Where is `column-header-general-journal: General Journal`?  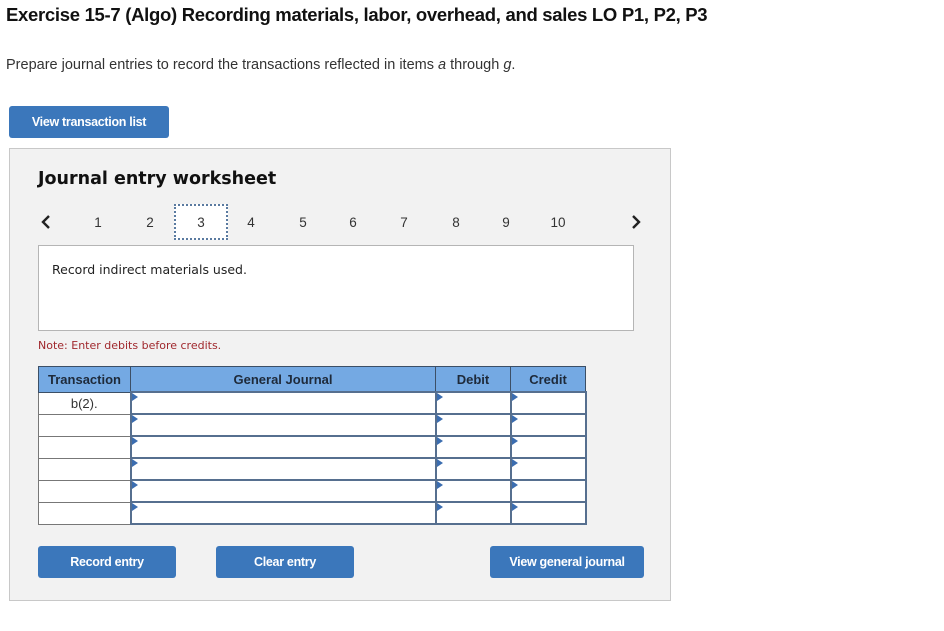 column-header-general-journal: General Journal is located at coordinates (283, 379).